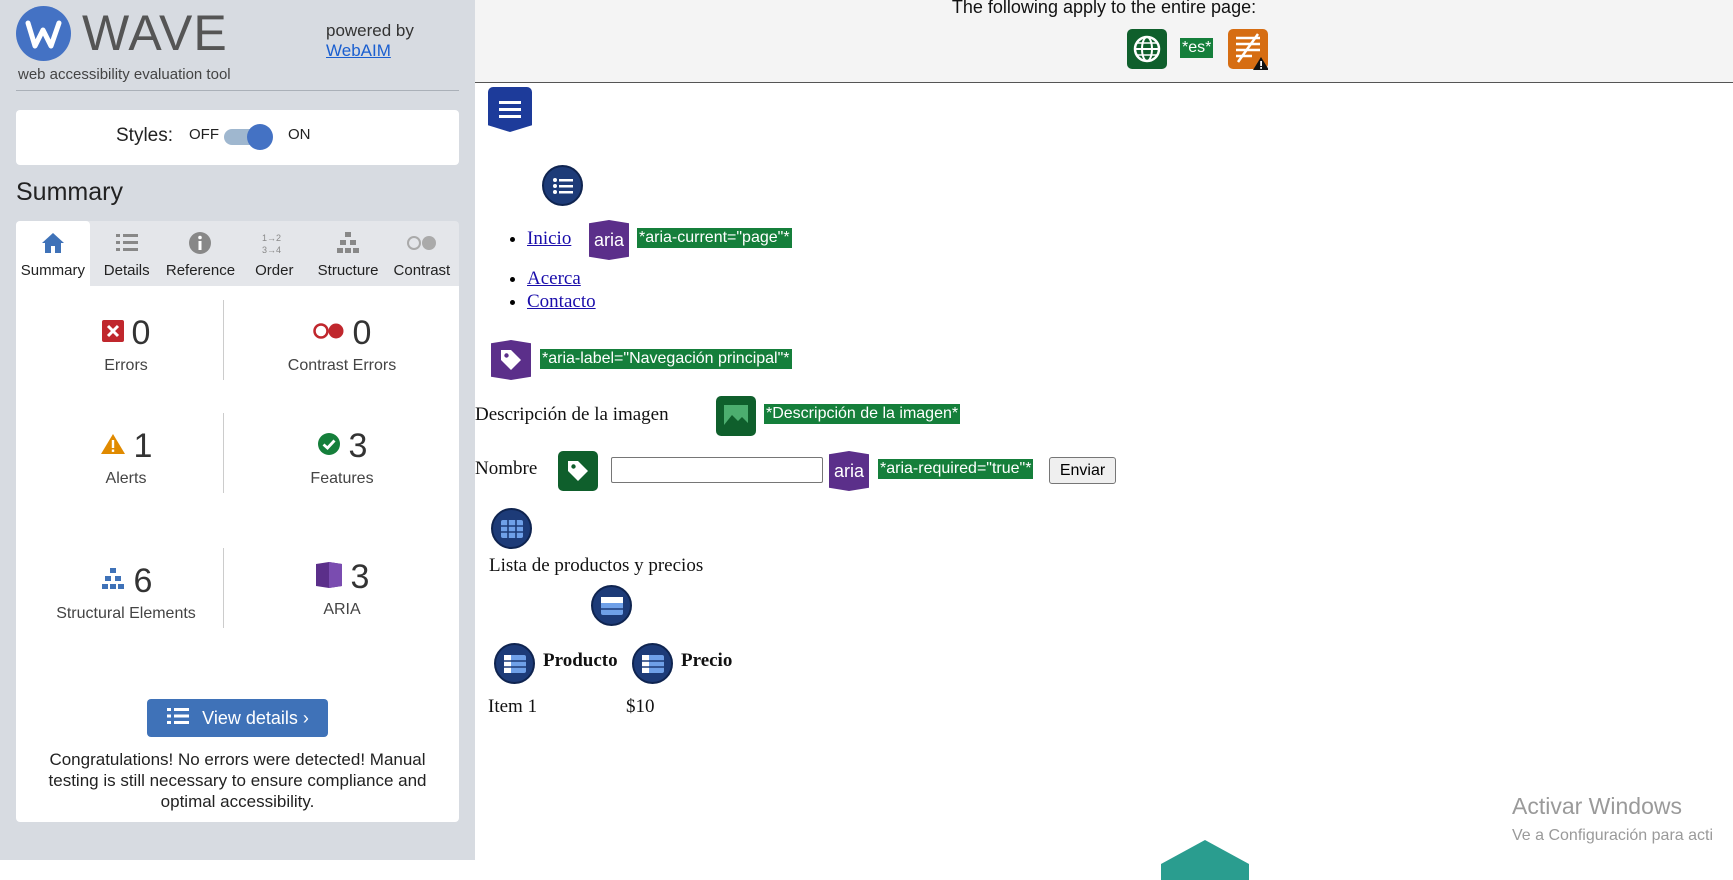  I want to click on activate-windows-title: Activar Windows, so click(1597, 806).